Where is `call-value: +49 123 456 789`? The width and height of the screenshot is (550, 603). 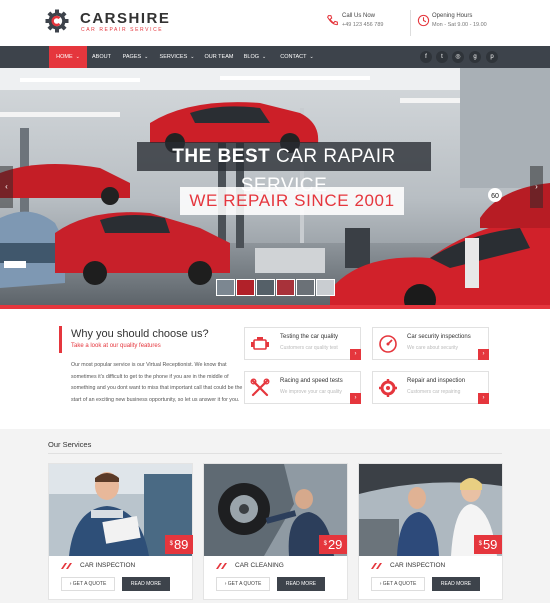
call-value: +49 123 456 789 is located at coordinates (362, 25).